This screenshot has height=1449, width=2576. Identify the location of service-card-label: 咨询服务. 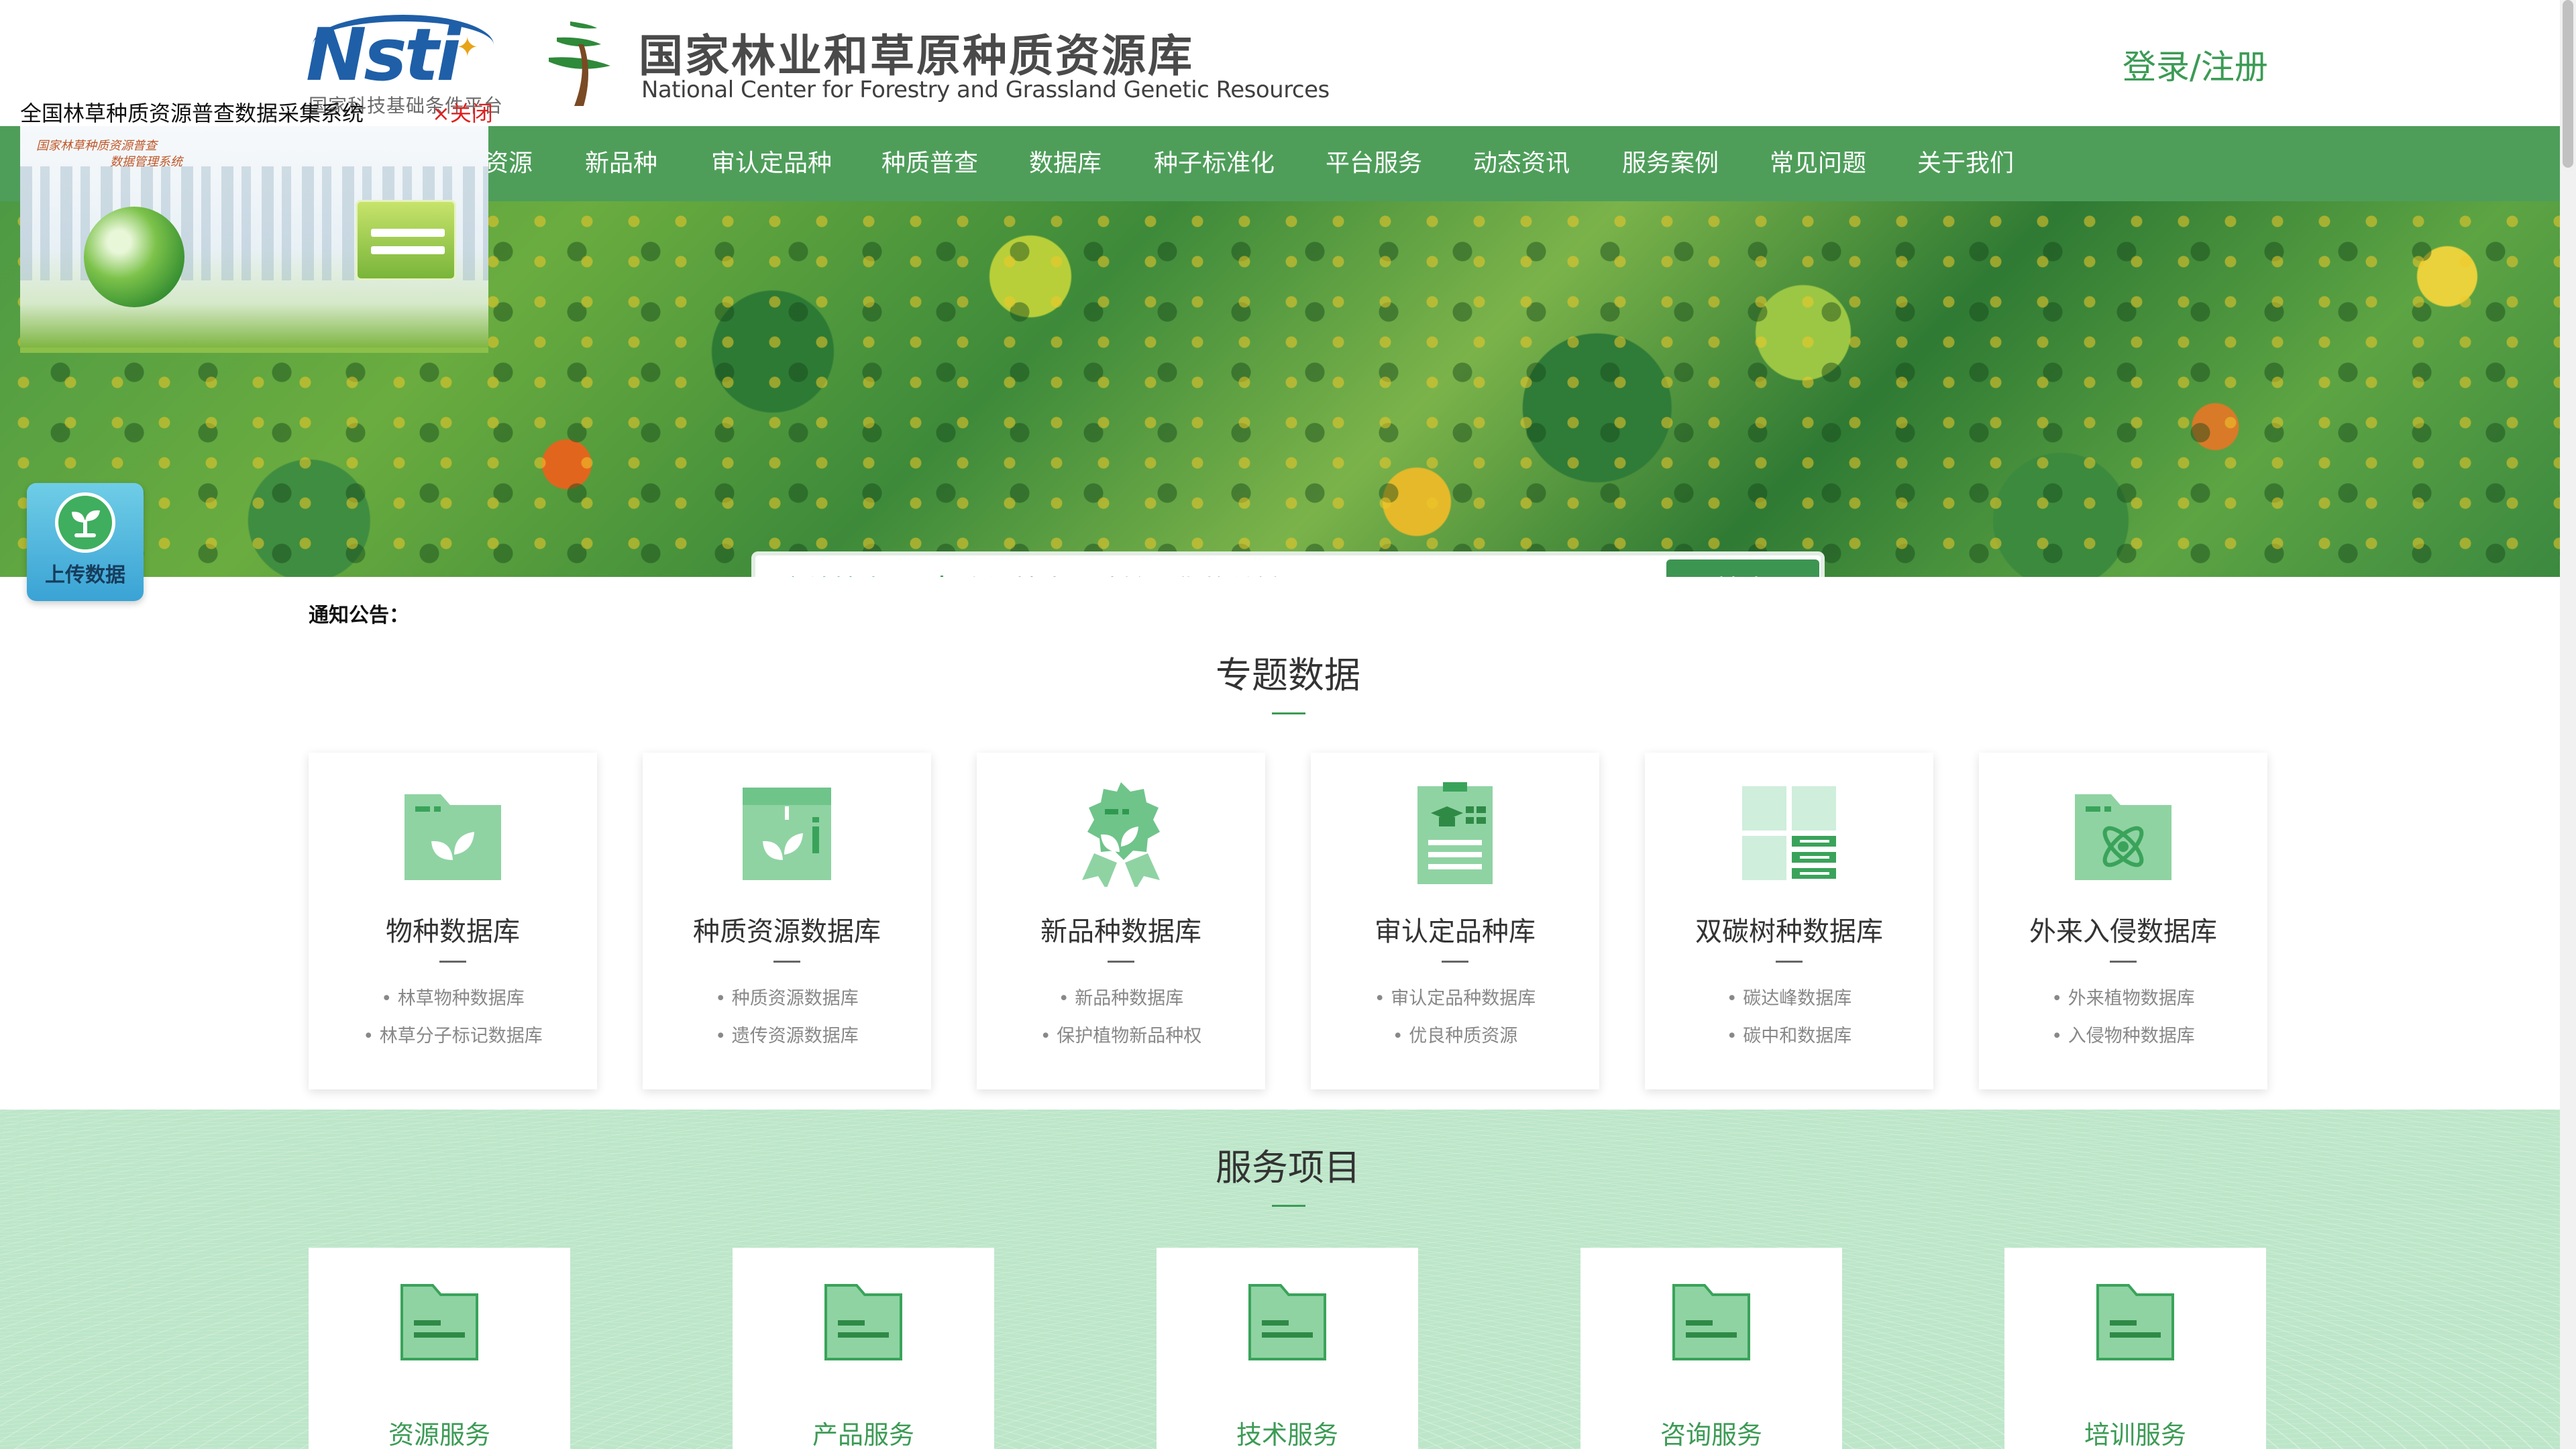
(1711, 1434).